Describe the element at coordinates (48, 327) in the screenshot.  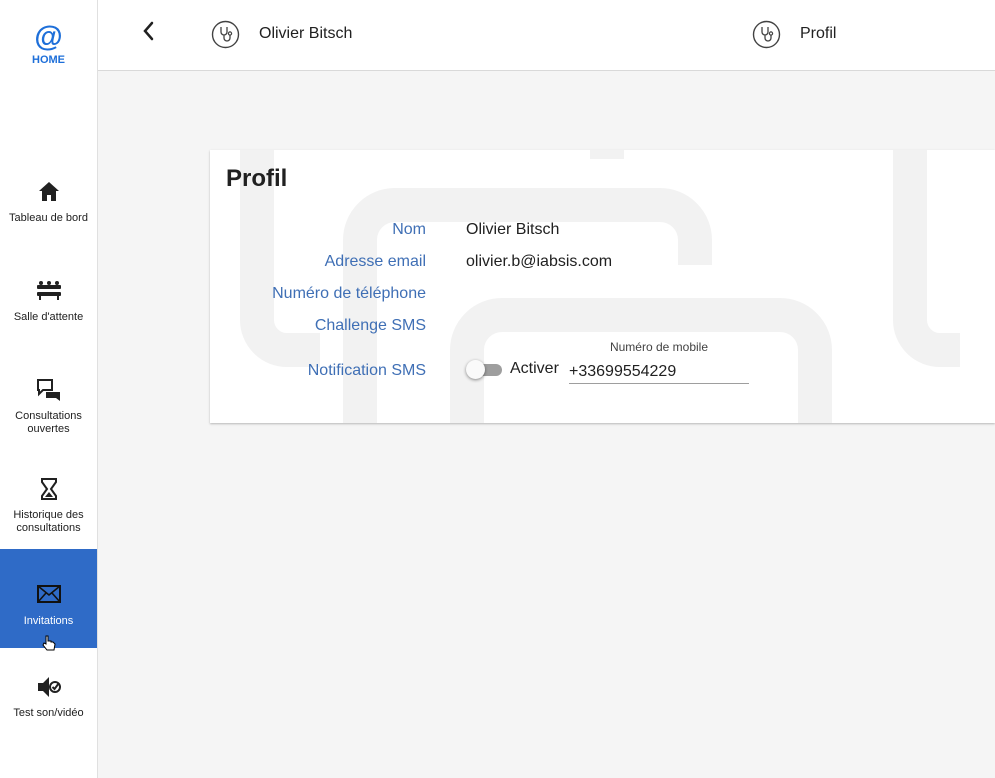
I see `sidebar-item-waiting-room: Salle d'attente` at that location.